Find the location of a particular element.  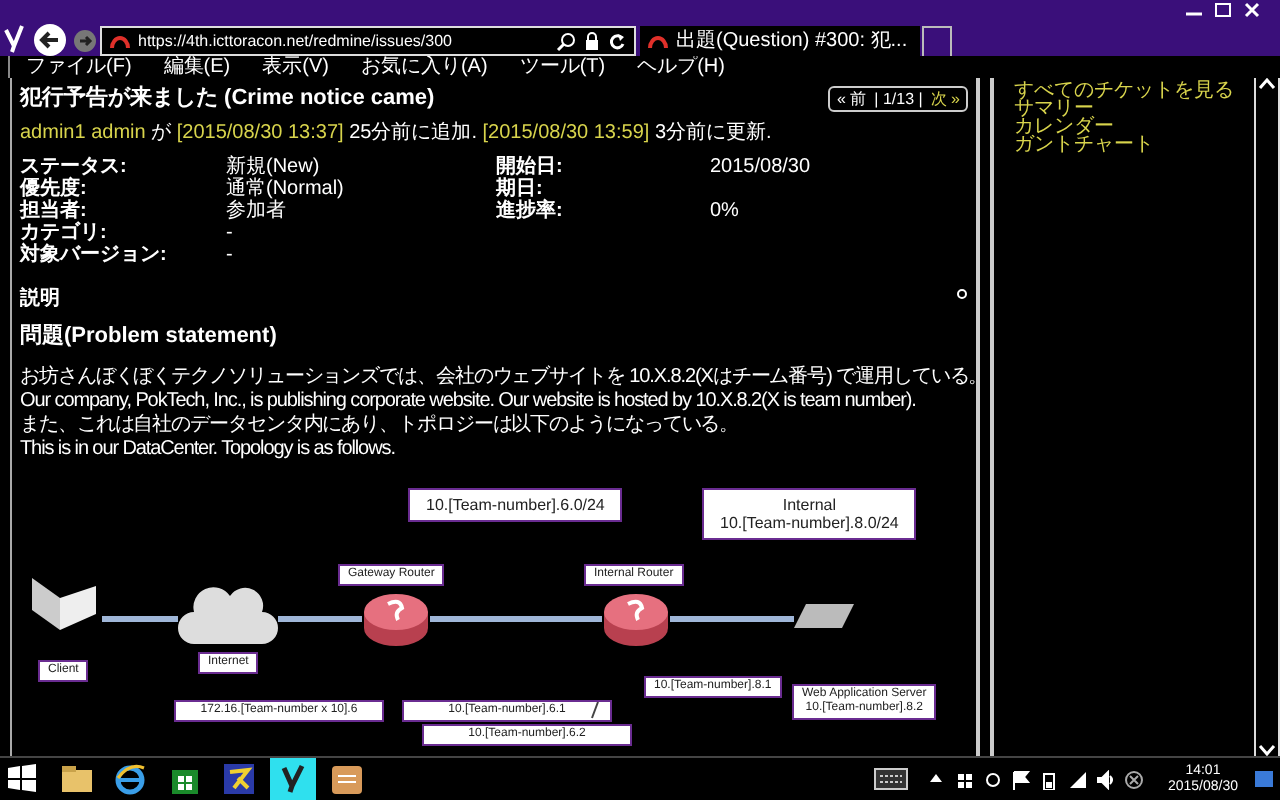

previous-link: « 前 is located at coordinates (851, 98).